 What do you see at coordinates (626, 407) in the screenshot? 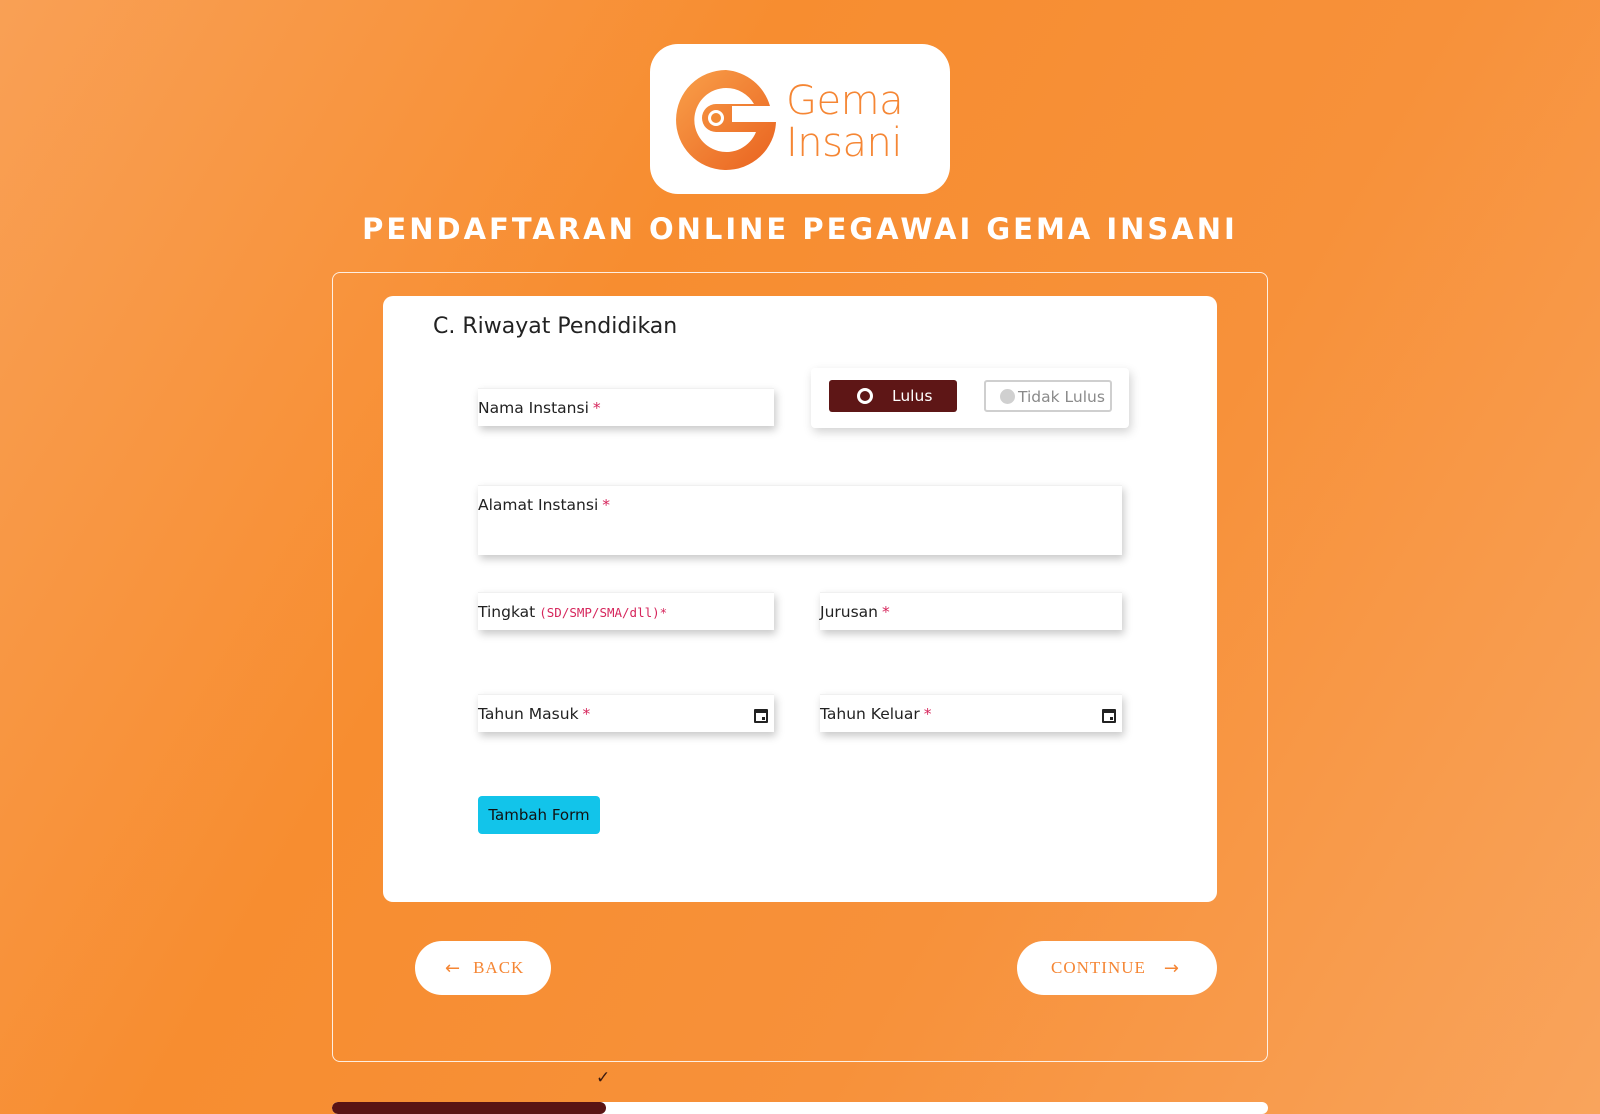
I see `nama-instansi-field: Nama Instansi *` at bounding box center [626, 407].